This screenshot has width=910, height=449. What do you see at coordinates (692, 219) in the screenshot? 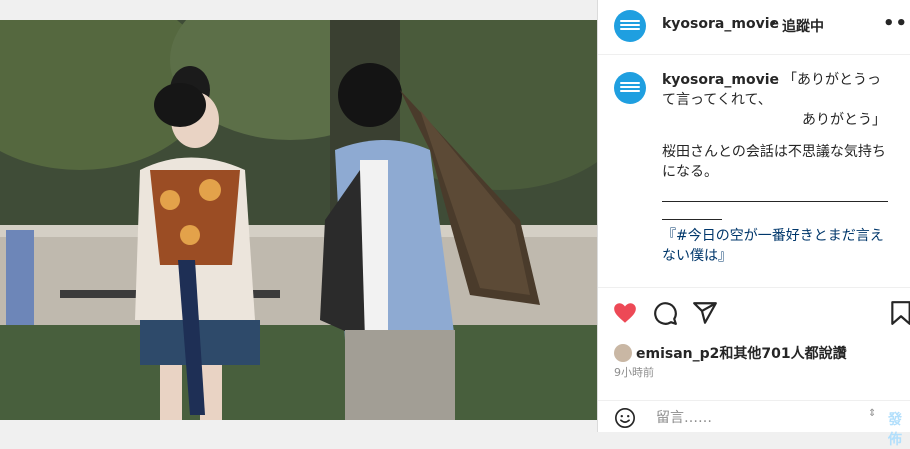
I see `caption-divider-short` at bounding box center [692, 219].